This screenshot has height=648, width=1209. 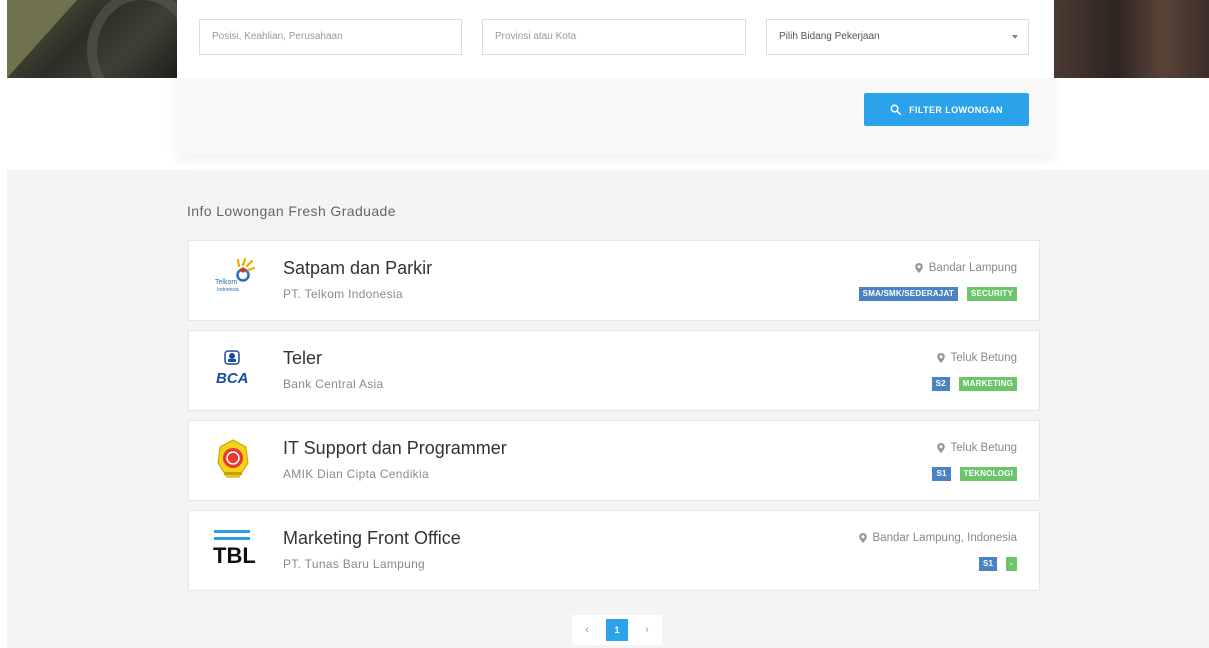 What do you see at coordinates (1011, 564) in the screenshot?
I see `category-badge: -` at bounding box center [1011, 564].